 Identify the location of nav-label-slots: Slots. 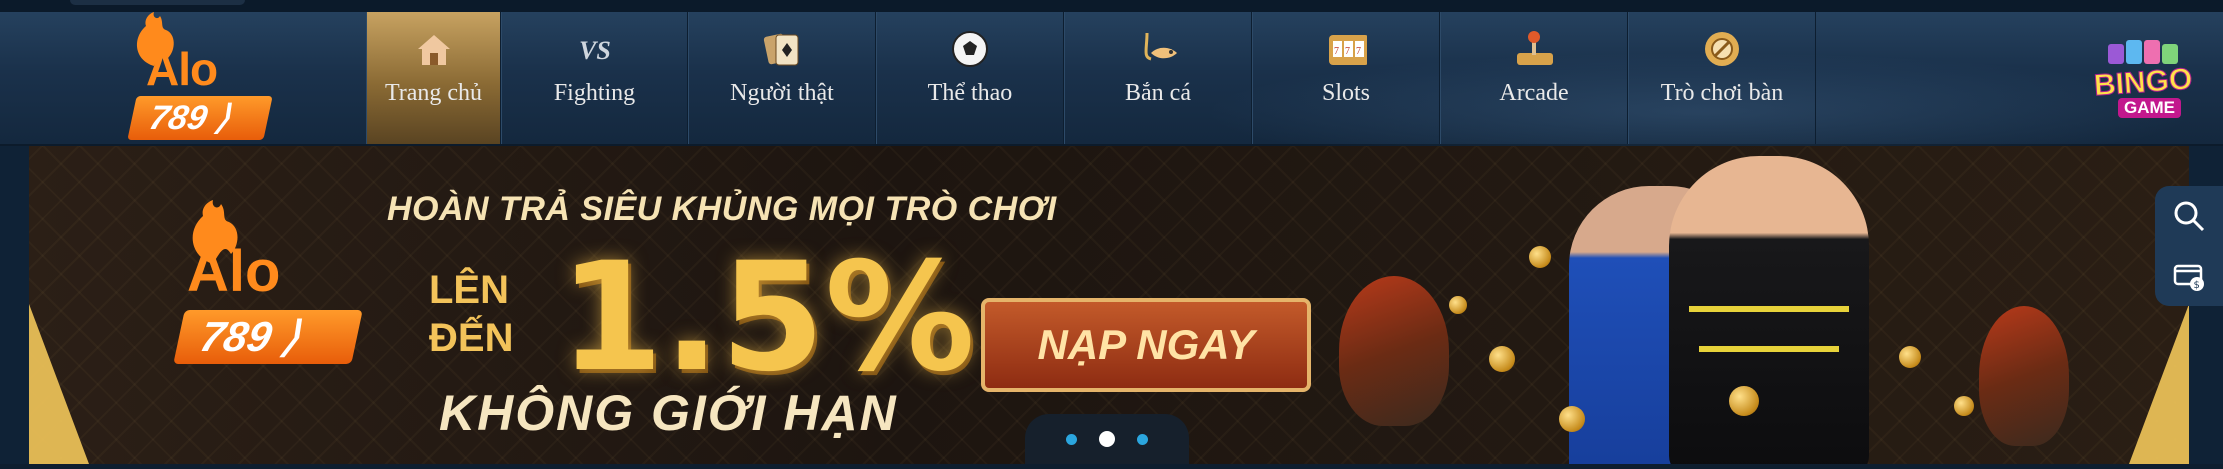
(1346, 93).